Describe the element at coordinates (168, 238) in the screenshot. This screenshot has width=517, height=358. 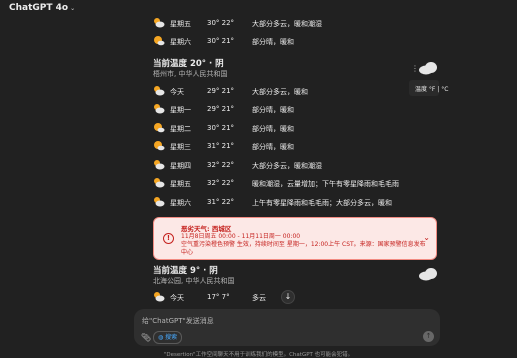
I see `warning-icon: !` at that location.